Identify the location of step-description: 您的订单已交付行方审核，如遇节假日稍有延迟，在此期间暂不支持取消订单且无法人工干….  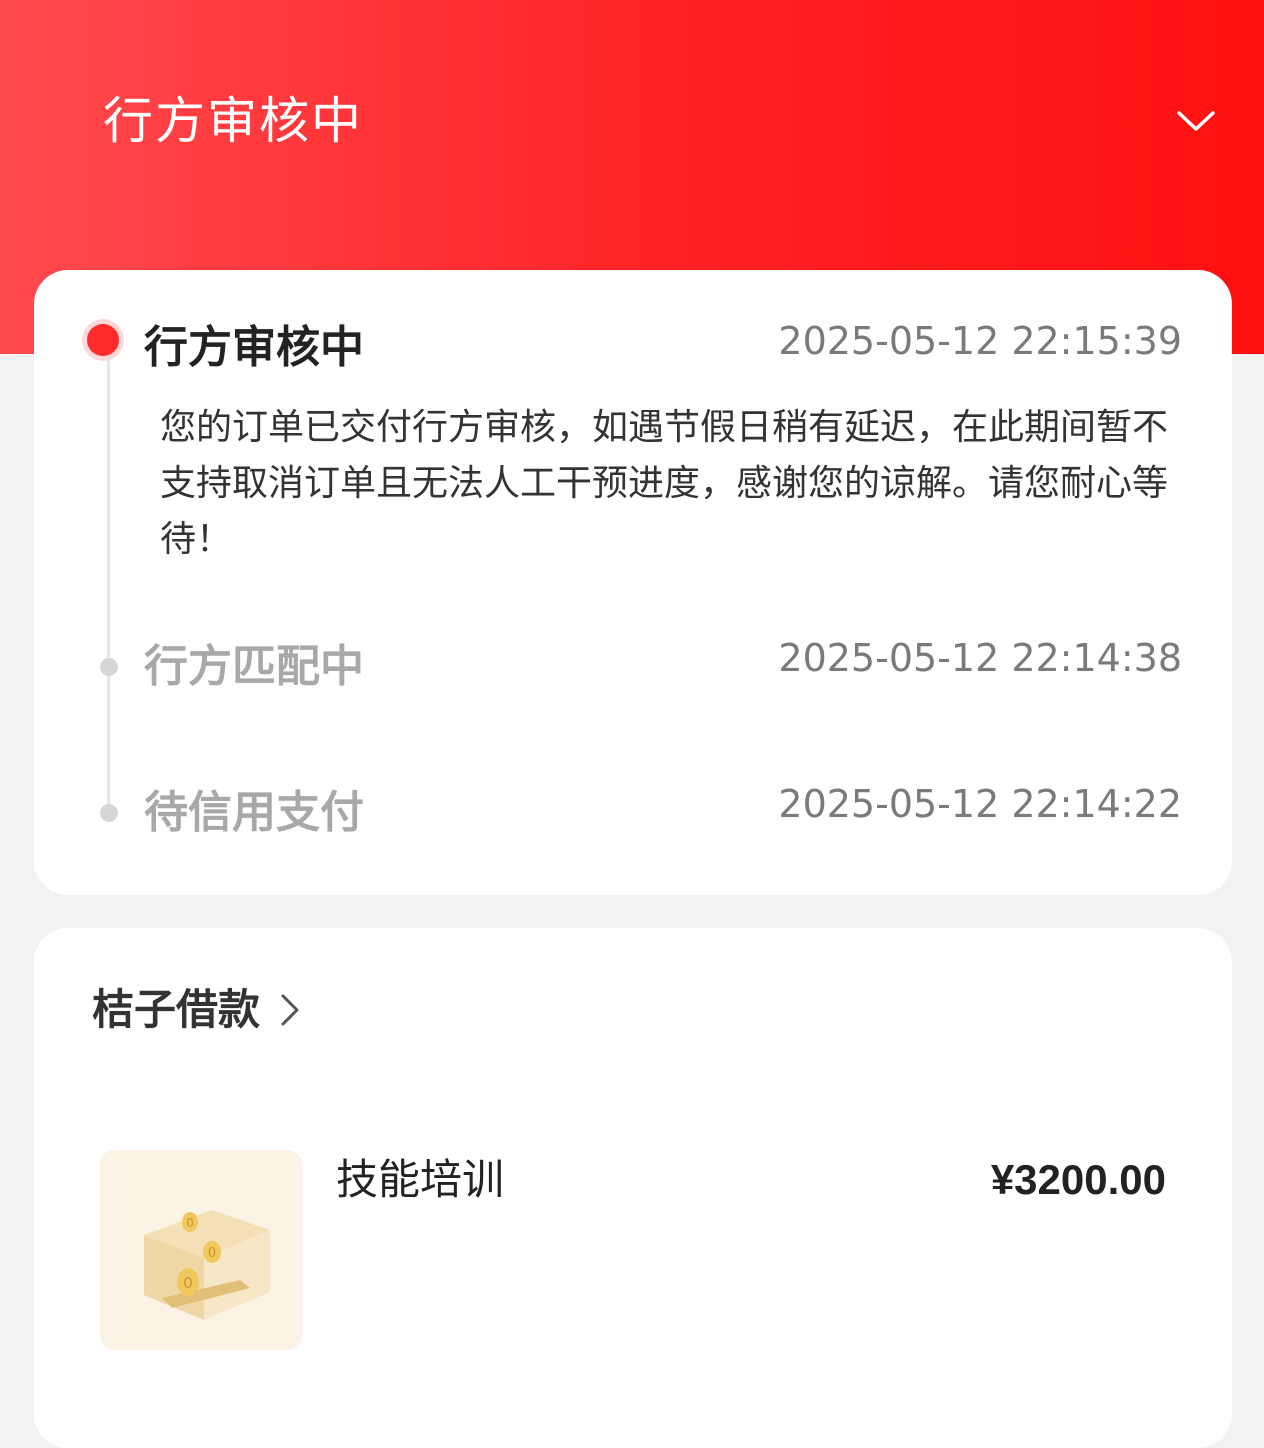
(664, 483).